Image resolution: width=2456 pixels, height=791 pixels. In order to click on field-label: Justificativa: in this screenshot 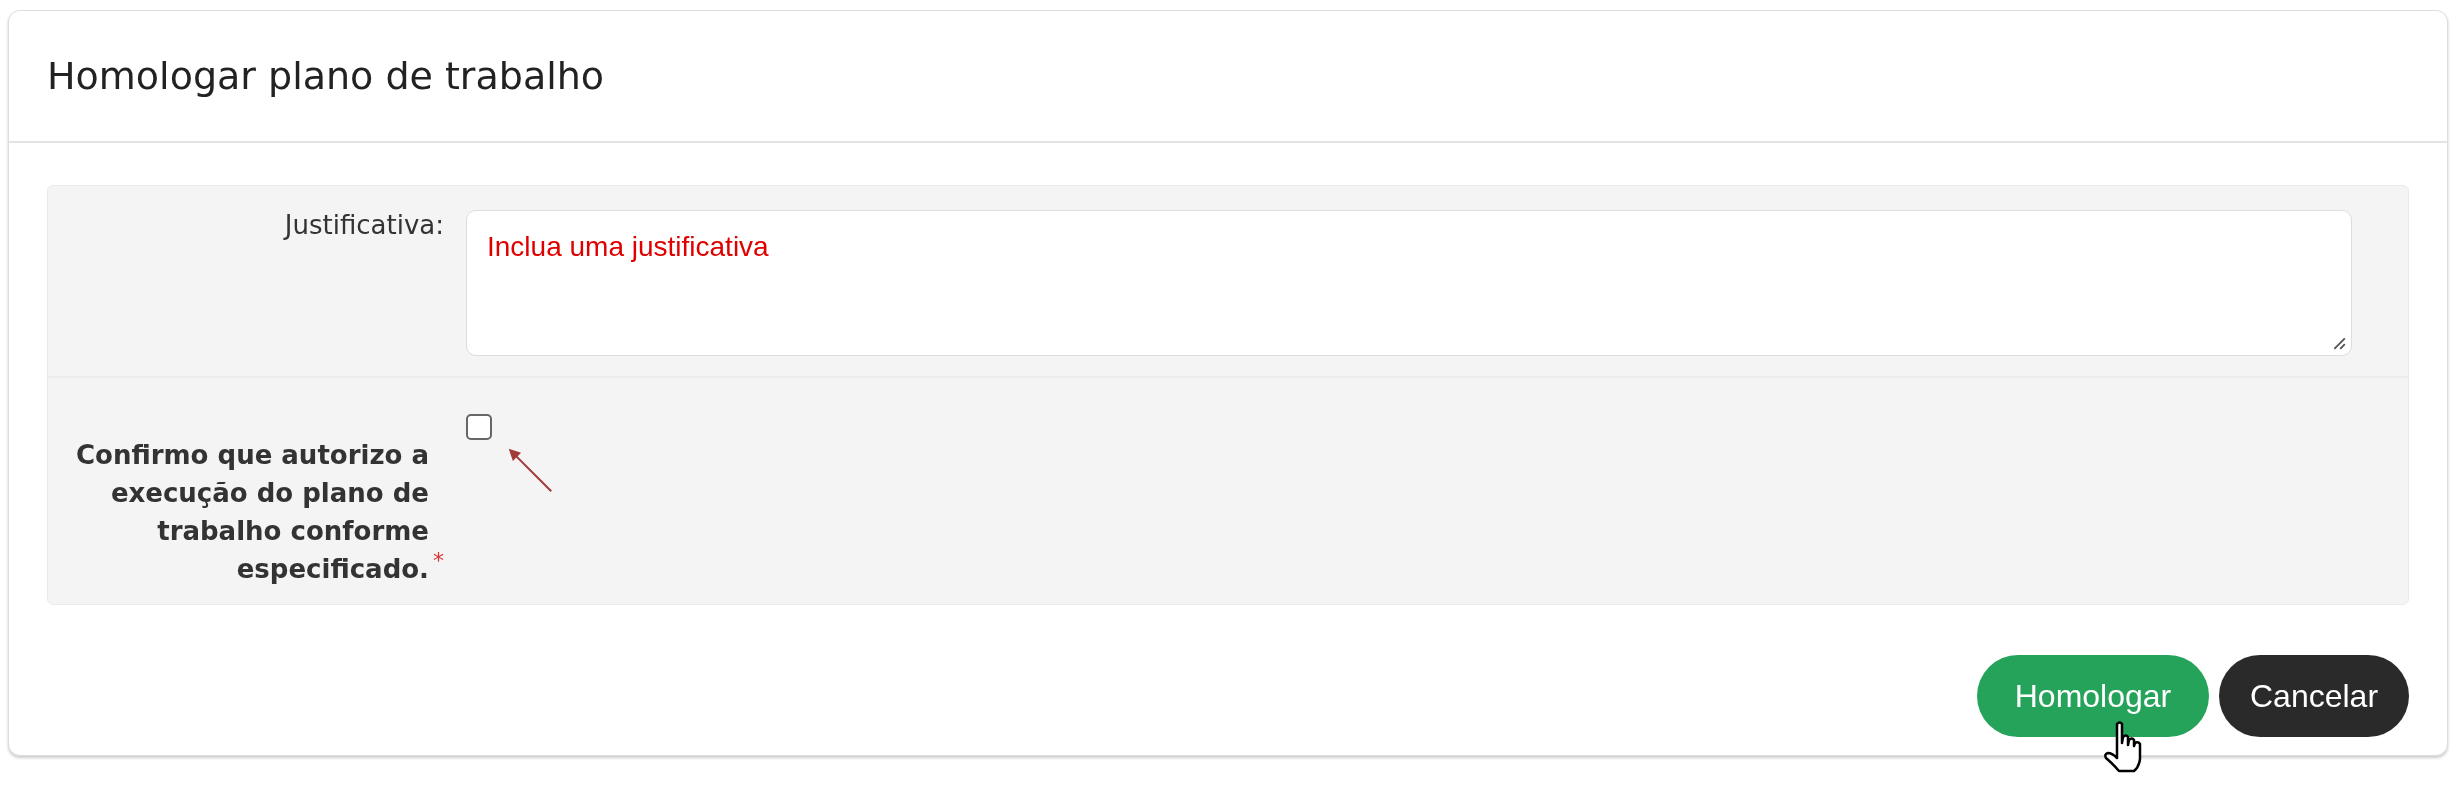, I will do `click(364, 225)`.